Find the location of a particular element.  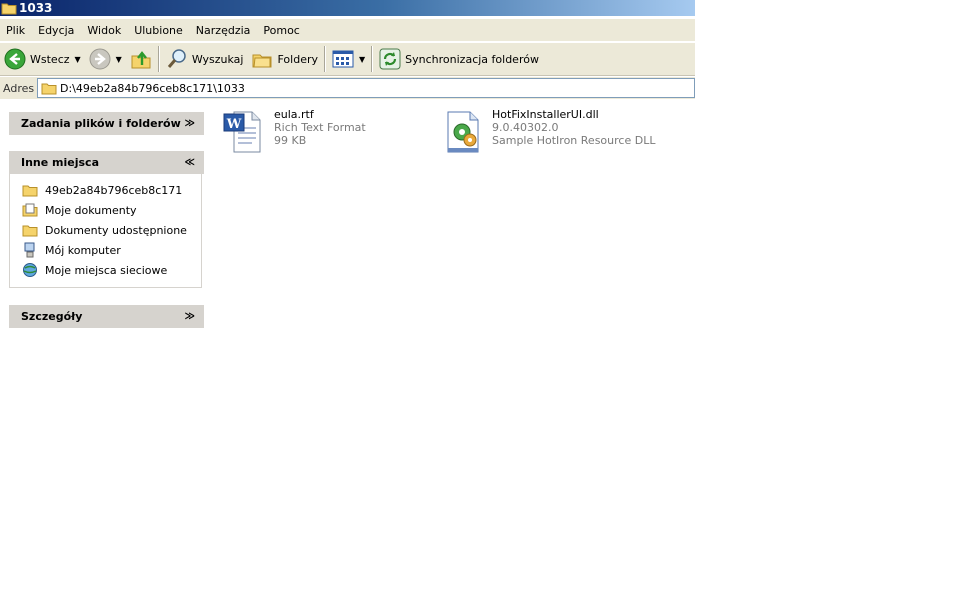

sync-label: Synchronizacja folderów is located at coordinates (472, 59).